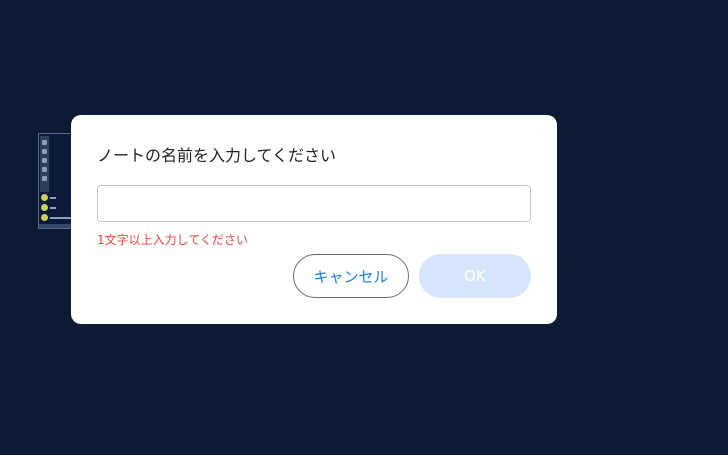 This screenshot has width=728, height=455. Describe the element at coordinates (351, 276) in the screenshot. I see `cancel-button: キャンセル` at that location.